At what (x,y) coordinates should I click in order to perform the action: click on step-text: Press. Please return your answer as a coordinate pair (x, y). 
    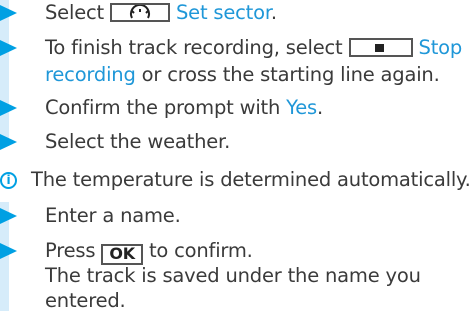
    Looking at the image, I should click on (70, 250).